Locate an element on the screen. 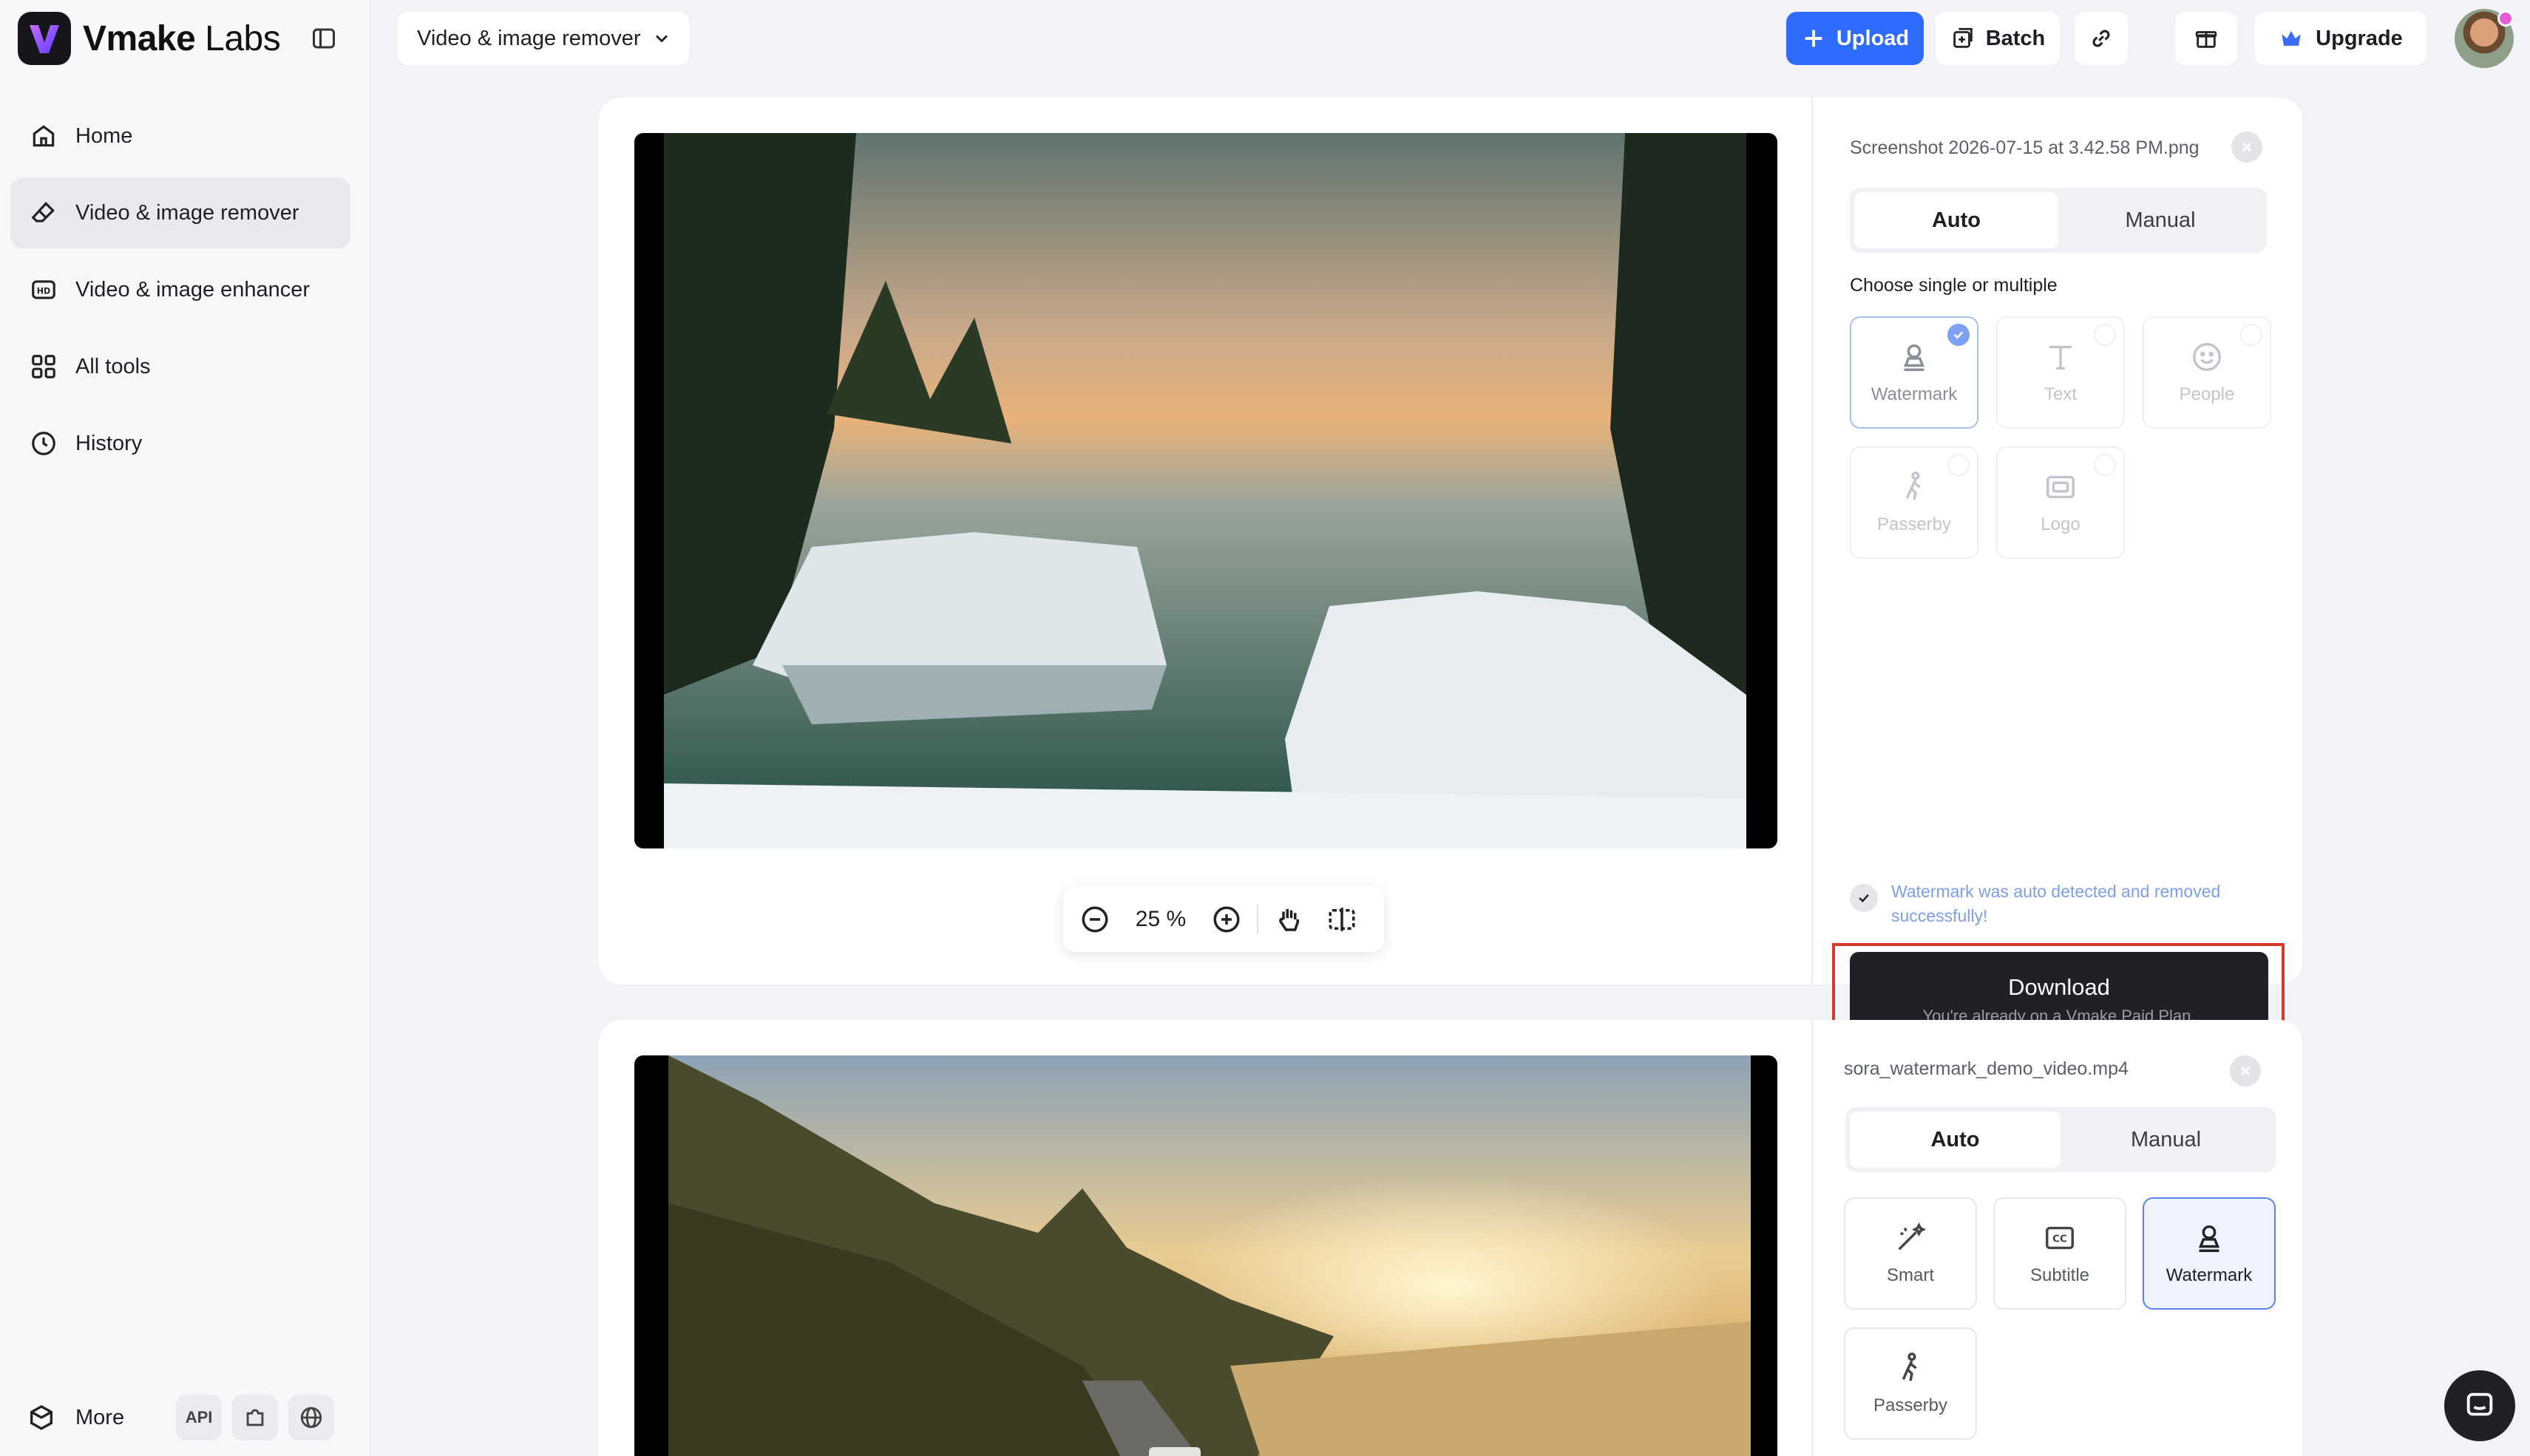 Image resolution: width=2530 pixels, height=1456 pixels. avatar is located at coordinates (2484, 38).